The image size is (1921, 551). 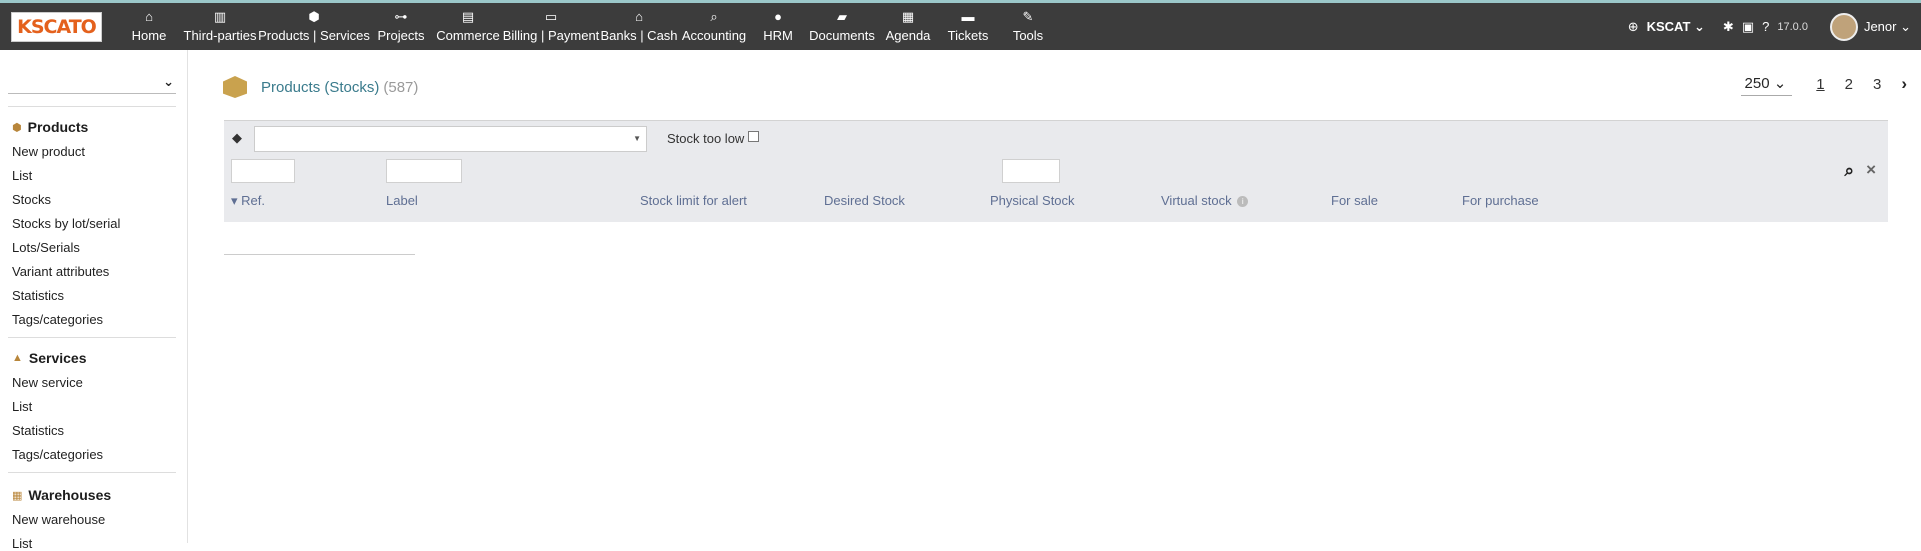 I want to click on column-for-sale: For sale, so click(x=1354, y=200).